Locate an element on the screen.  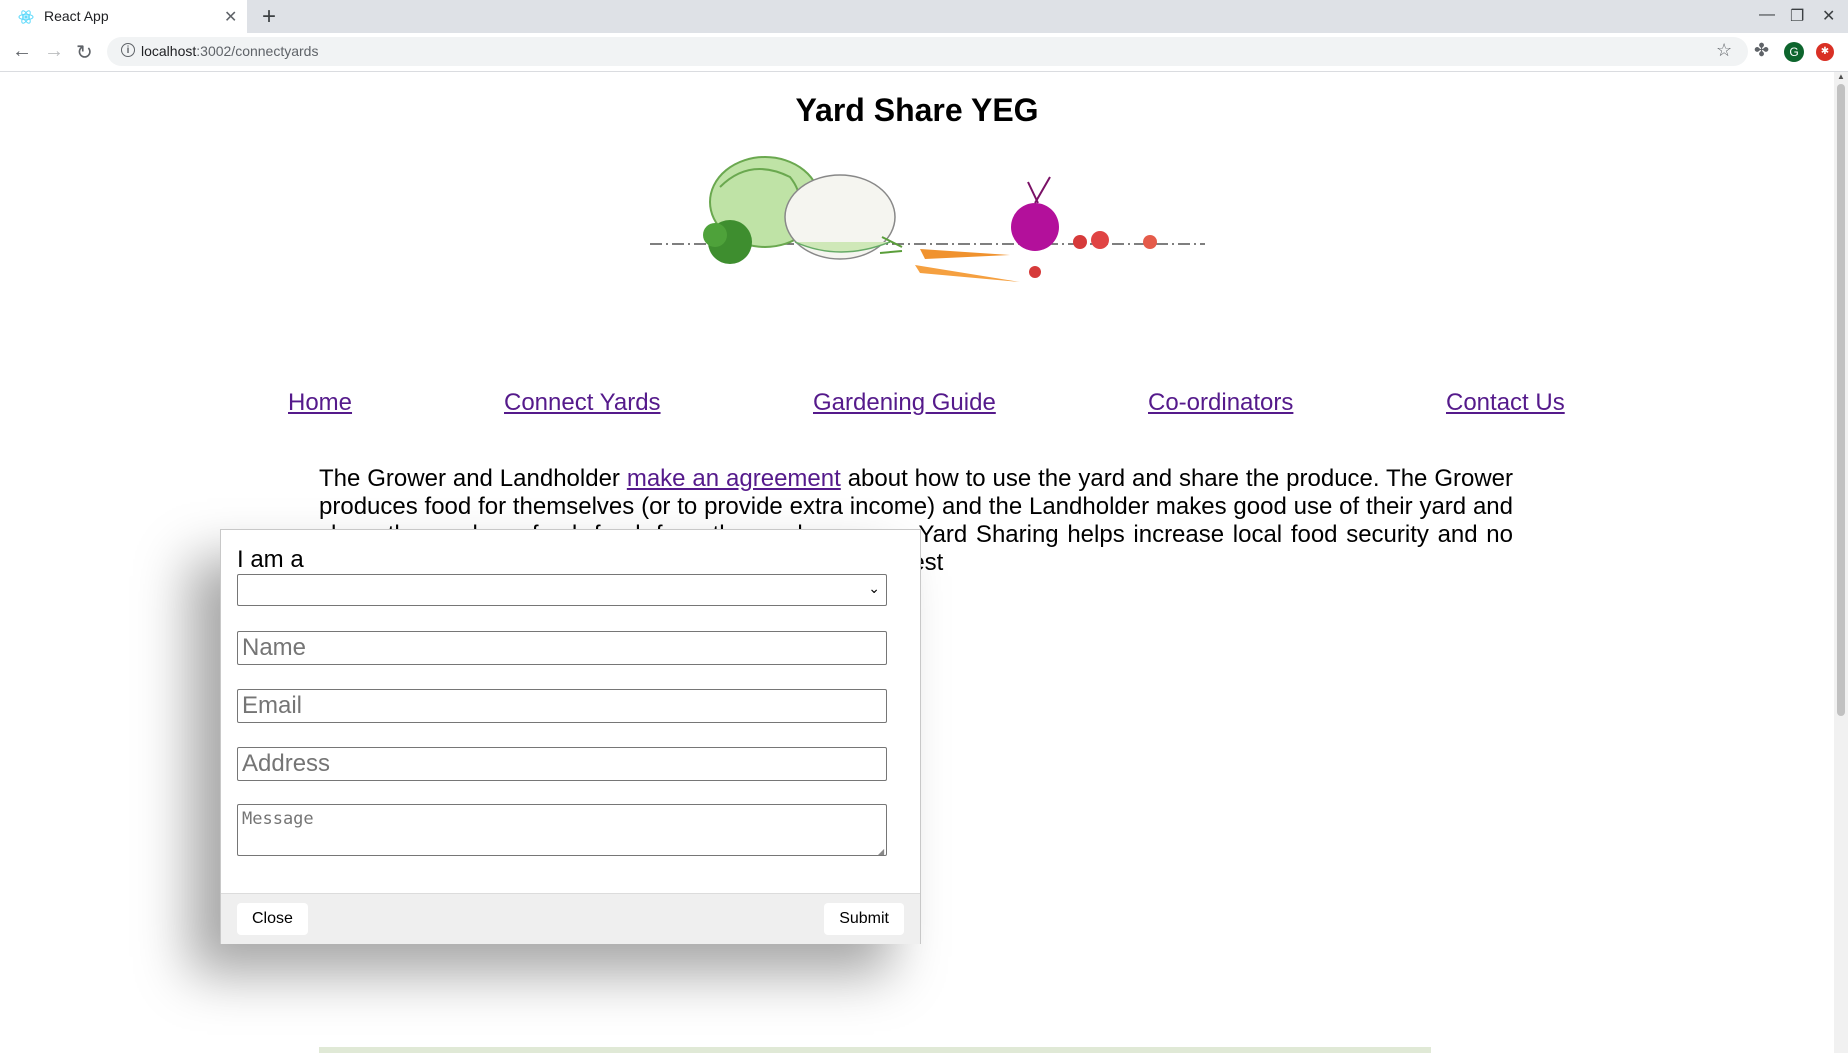
page-scrollbar: ▲ is located at coordinates (1841, 562).